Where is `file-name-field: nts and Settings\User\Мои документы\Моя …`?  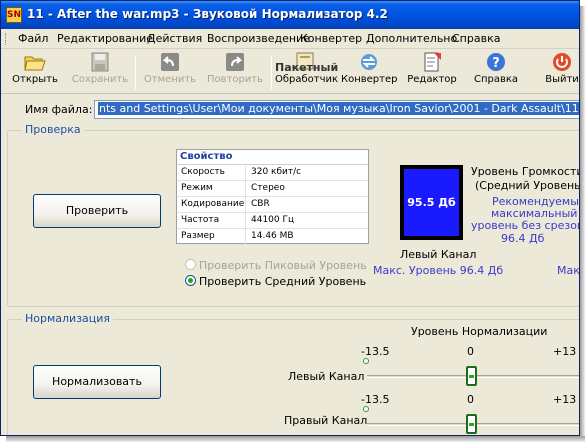 file-name-field: nts and Settings\User\Мои документы\Моя … is located at coordinates (336, 109).